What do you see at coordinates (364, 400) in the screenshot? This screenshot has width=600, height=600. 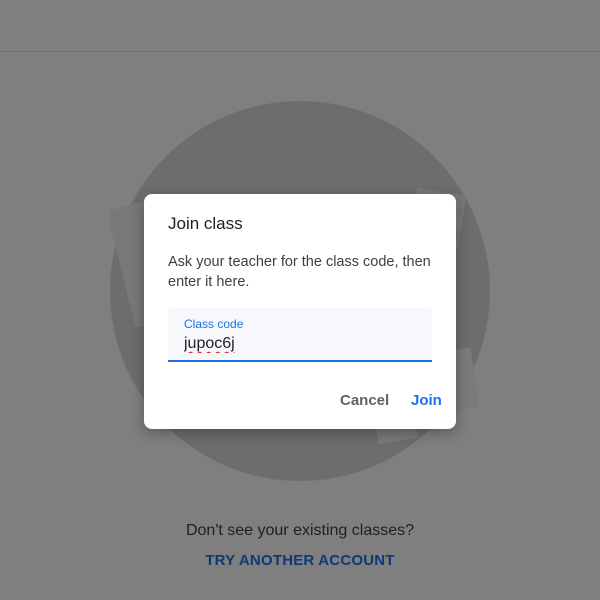 I see `cancel-button: Cancel` at bounding box center [364, 400].